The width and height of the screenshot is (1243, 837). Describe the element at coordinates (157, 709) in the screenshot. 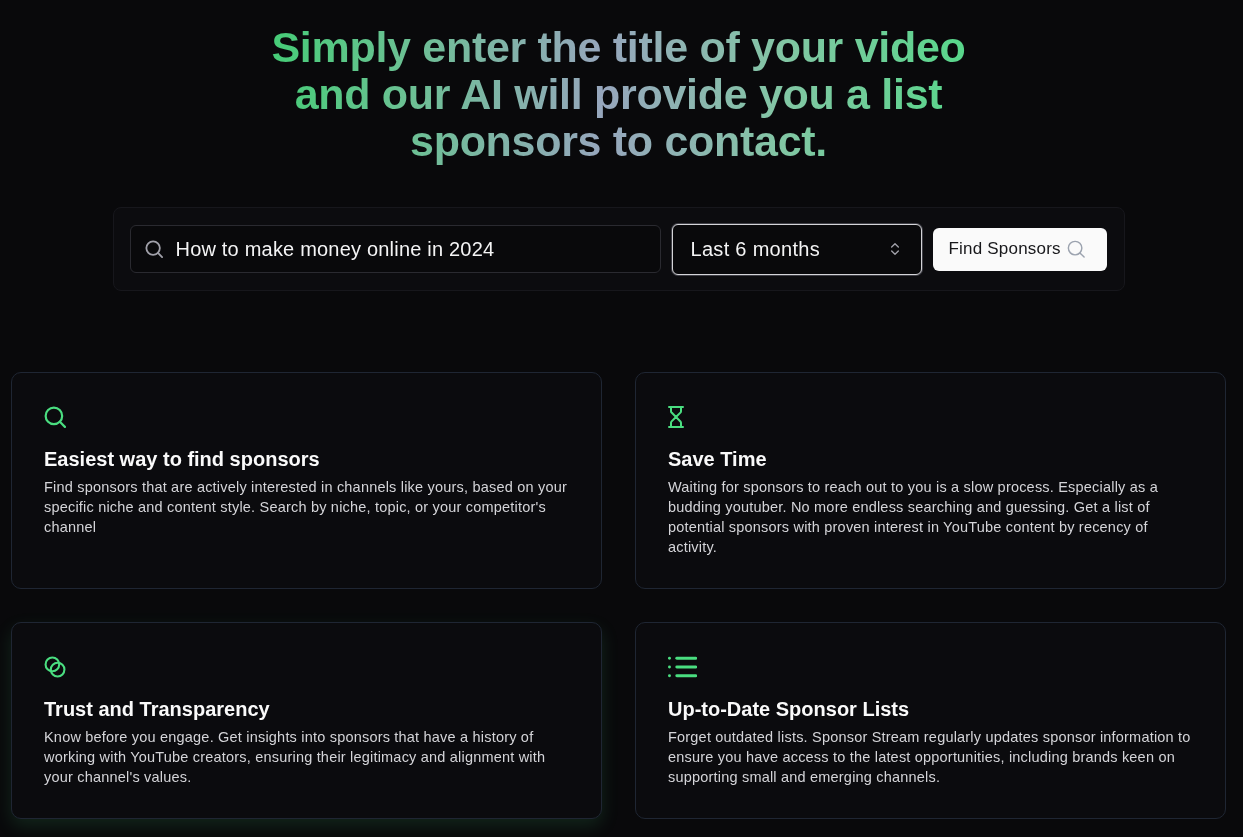

I see `feature-title: Trust and Transparency` at that location.